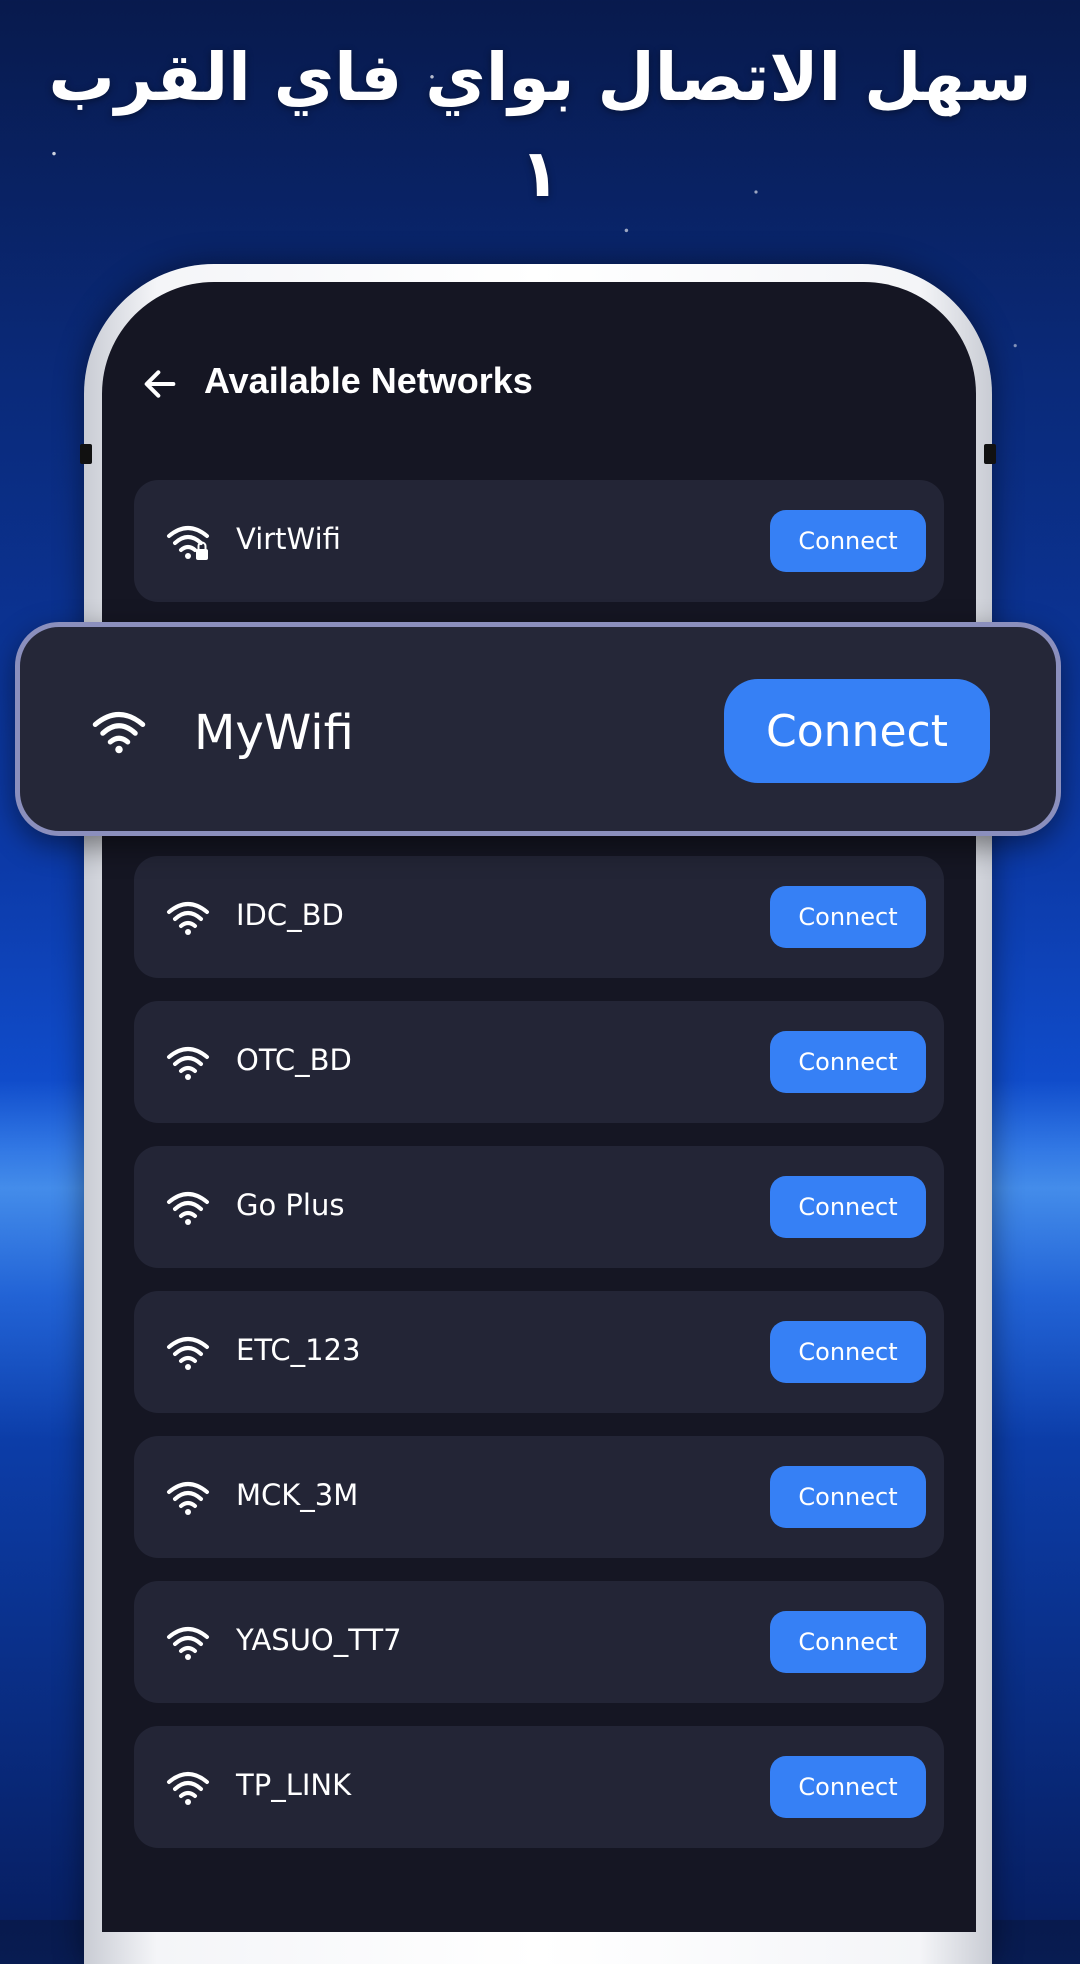  Describe the element at coordinates (319, 1640) in the screenshot. I see `network-name: YASUO_TT7` at that location.